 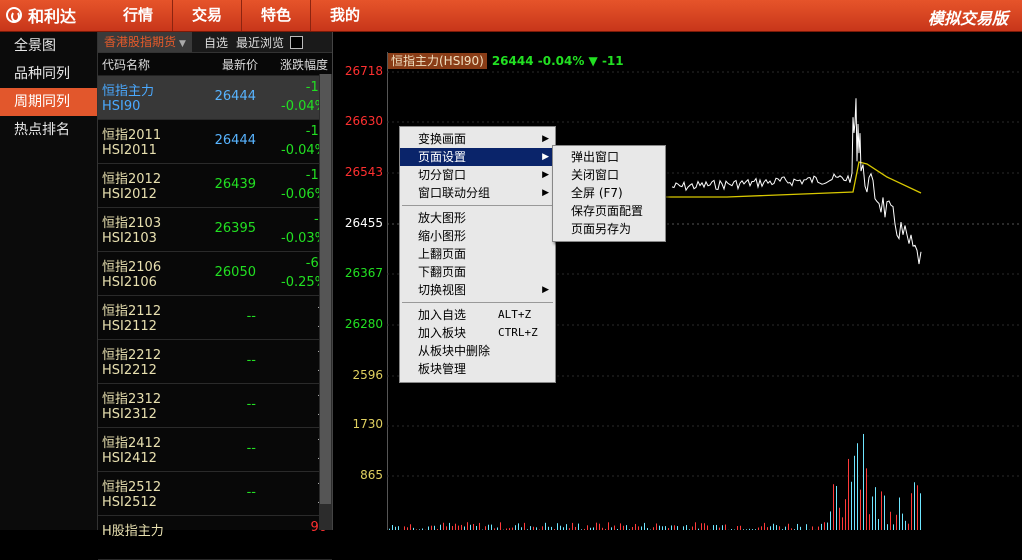 I want to click on menu-item-save-page-config: 保存页面配置, so click(x=609, y=211).